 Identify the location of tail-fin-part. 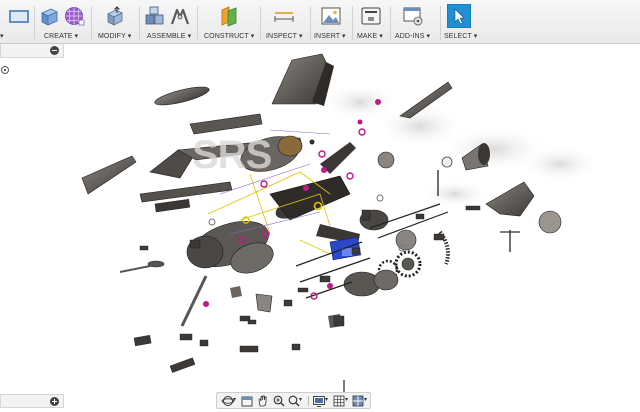
(302, 79).